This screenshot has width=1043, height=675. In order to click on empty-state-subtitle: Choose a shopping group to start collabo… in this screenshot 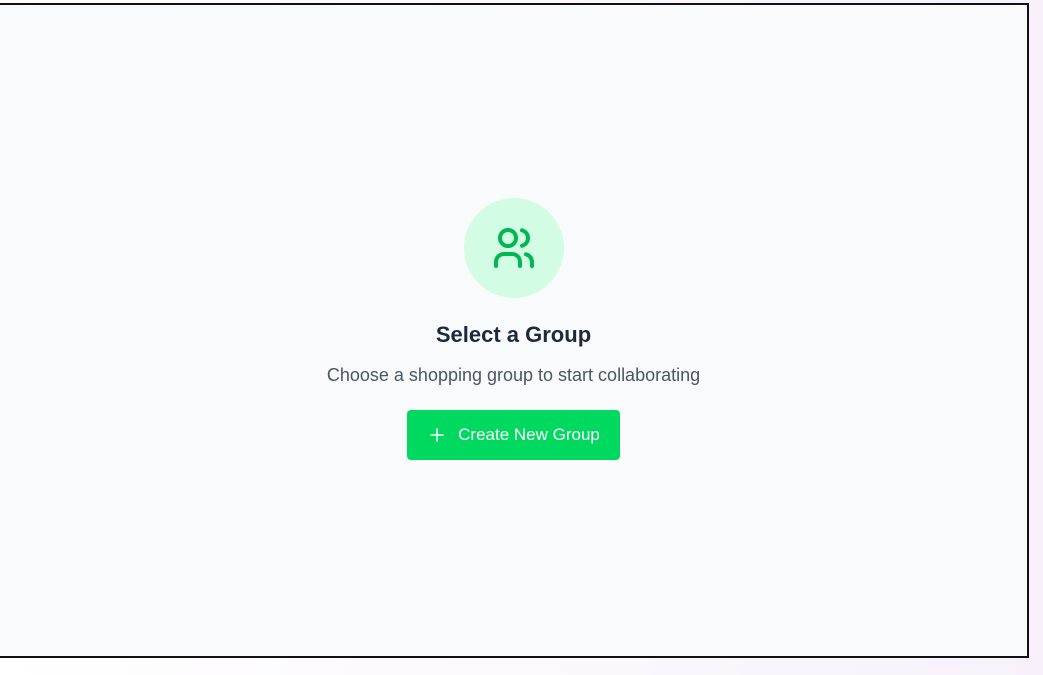, I will do `click(513, 375)`.